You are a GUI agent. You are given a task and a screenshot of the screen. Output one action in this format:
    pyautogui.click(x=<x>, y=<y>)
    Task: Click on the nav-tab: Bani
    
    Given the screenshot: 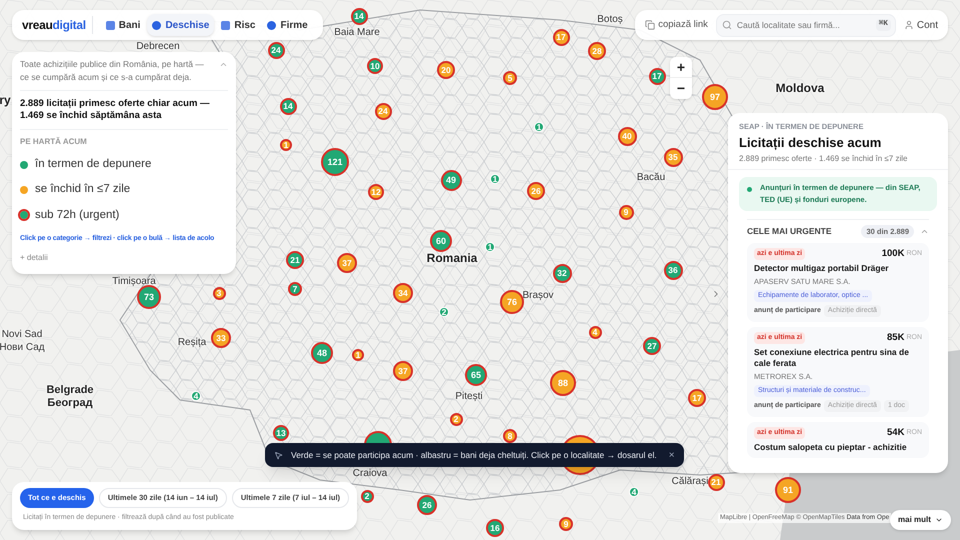 What is the action you would take?
    pyautogui.click(x=123, y=25)
    